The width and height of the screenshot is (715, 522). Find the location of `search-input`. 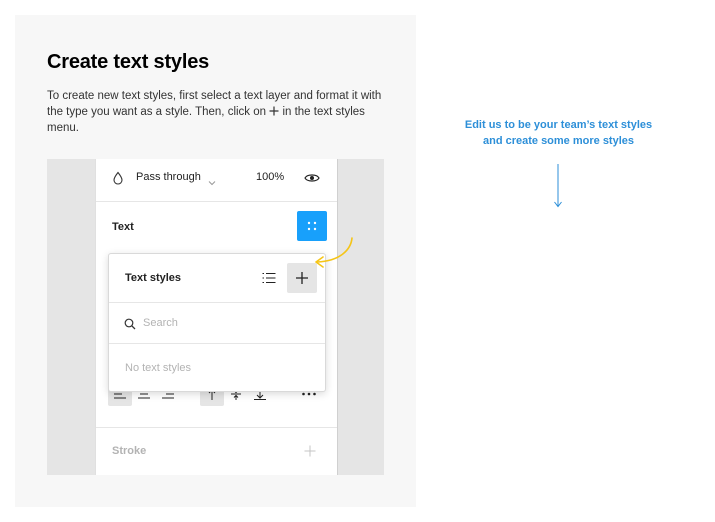

search-input is located at coordinates (223, 323).